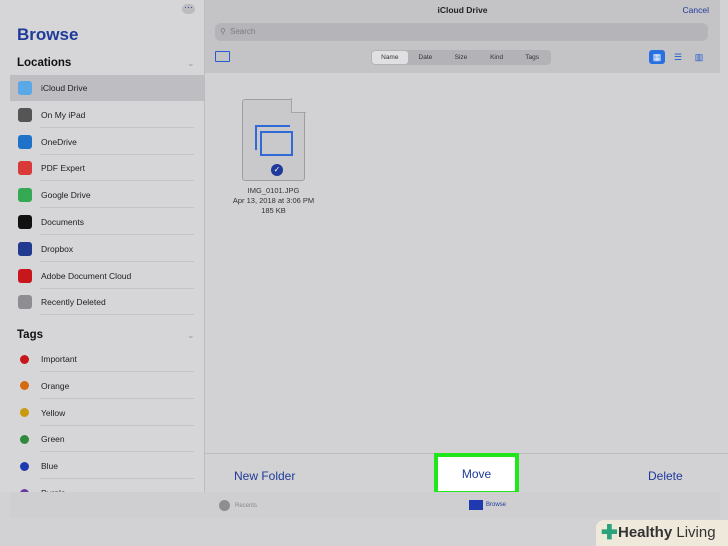 The width and height of the screenshot is (728, 546). Describe the element at coordinates (107, 88) in the screenshot. I see `sidebar-item-icloud-drive: iCloud Drive` at that location.